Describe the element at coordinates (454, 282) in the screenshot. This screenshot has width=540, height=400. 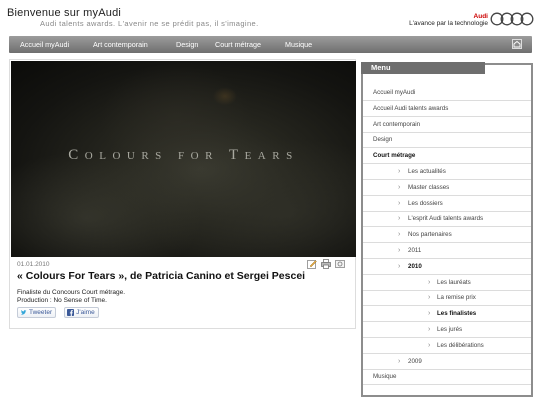
I see `menu-item-label: Les lauréats` at that location.